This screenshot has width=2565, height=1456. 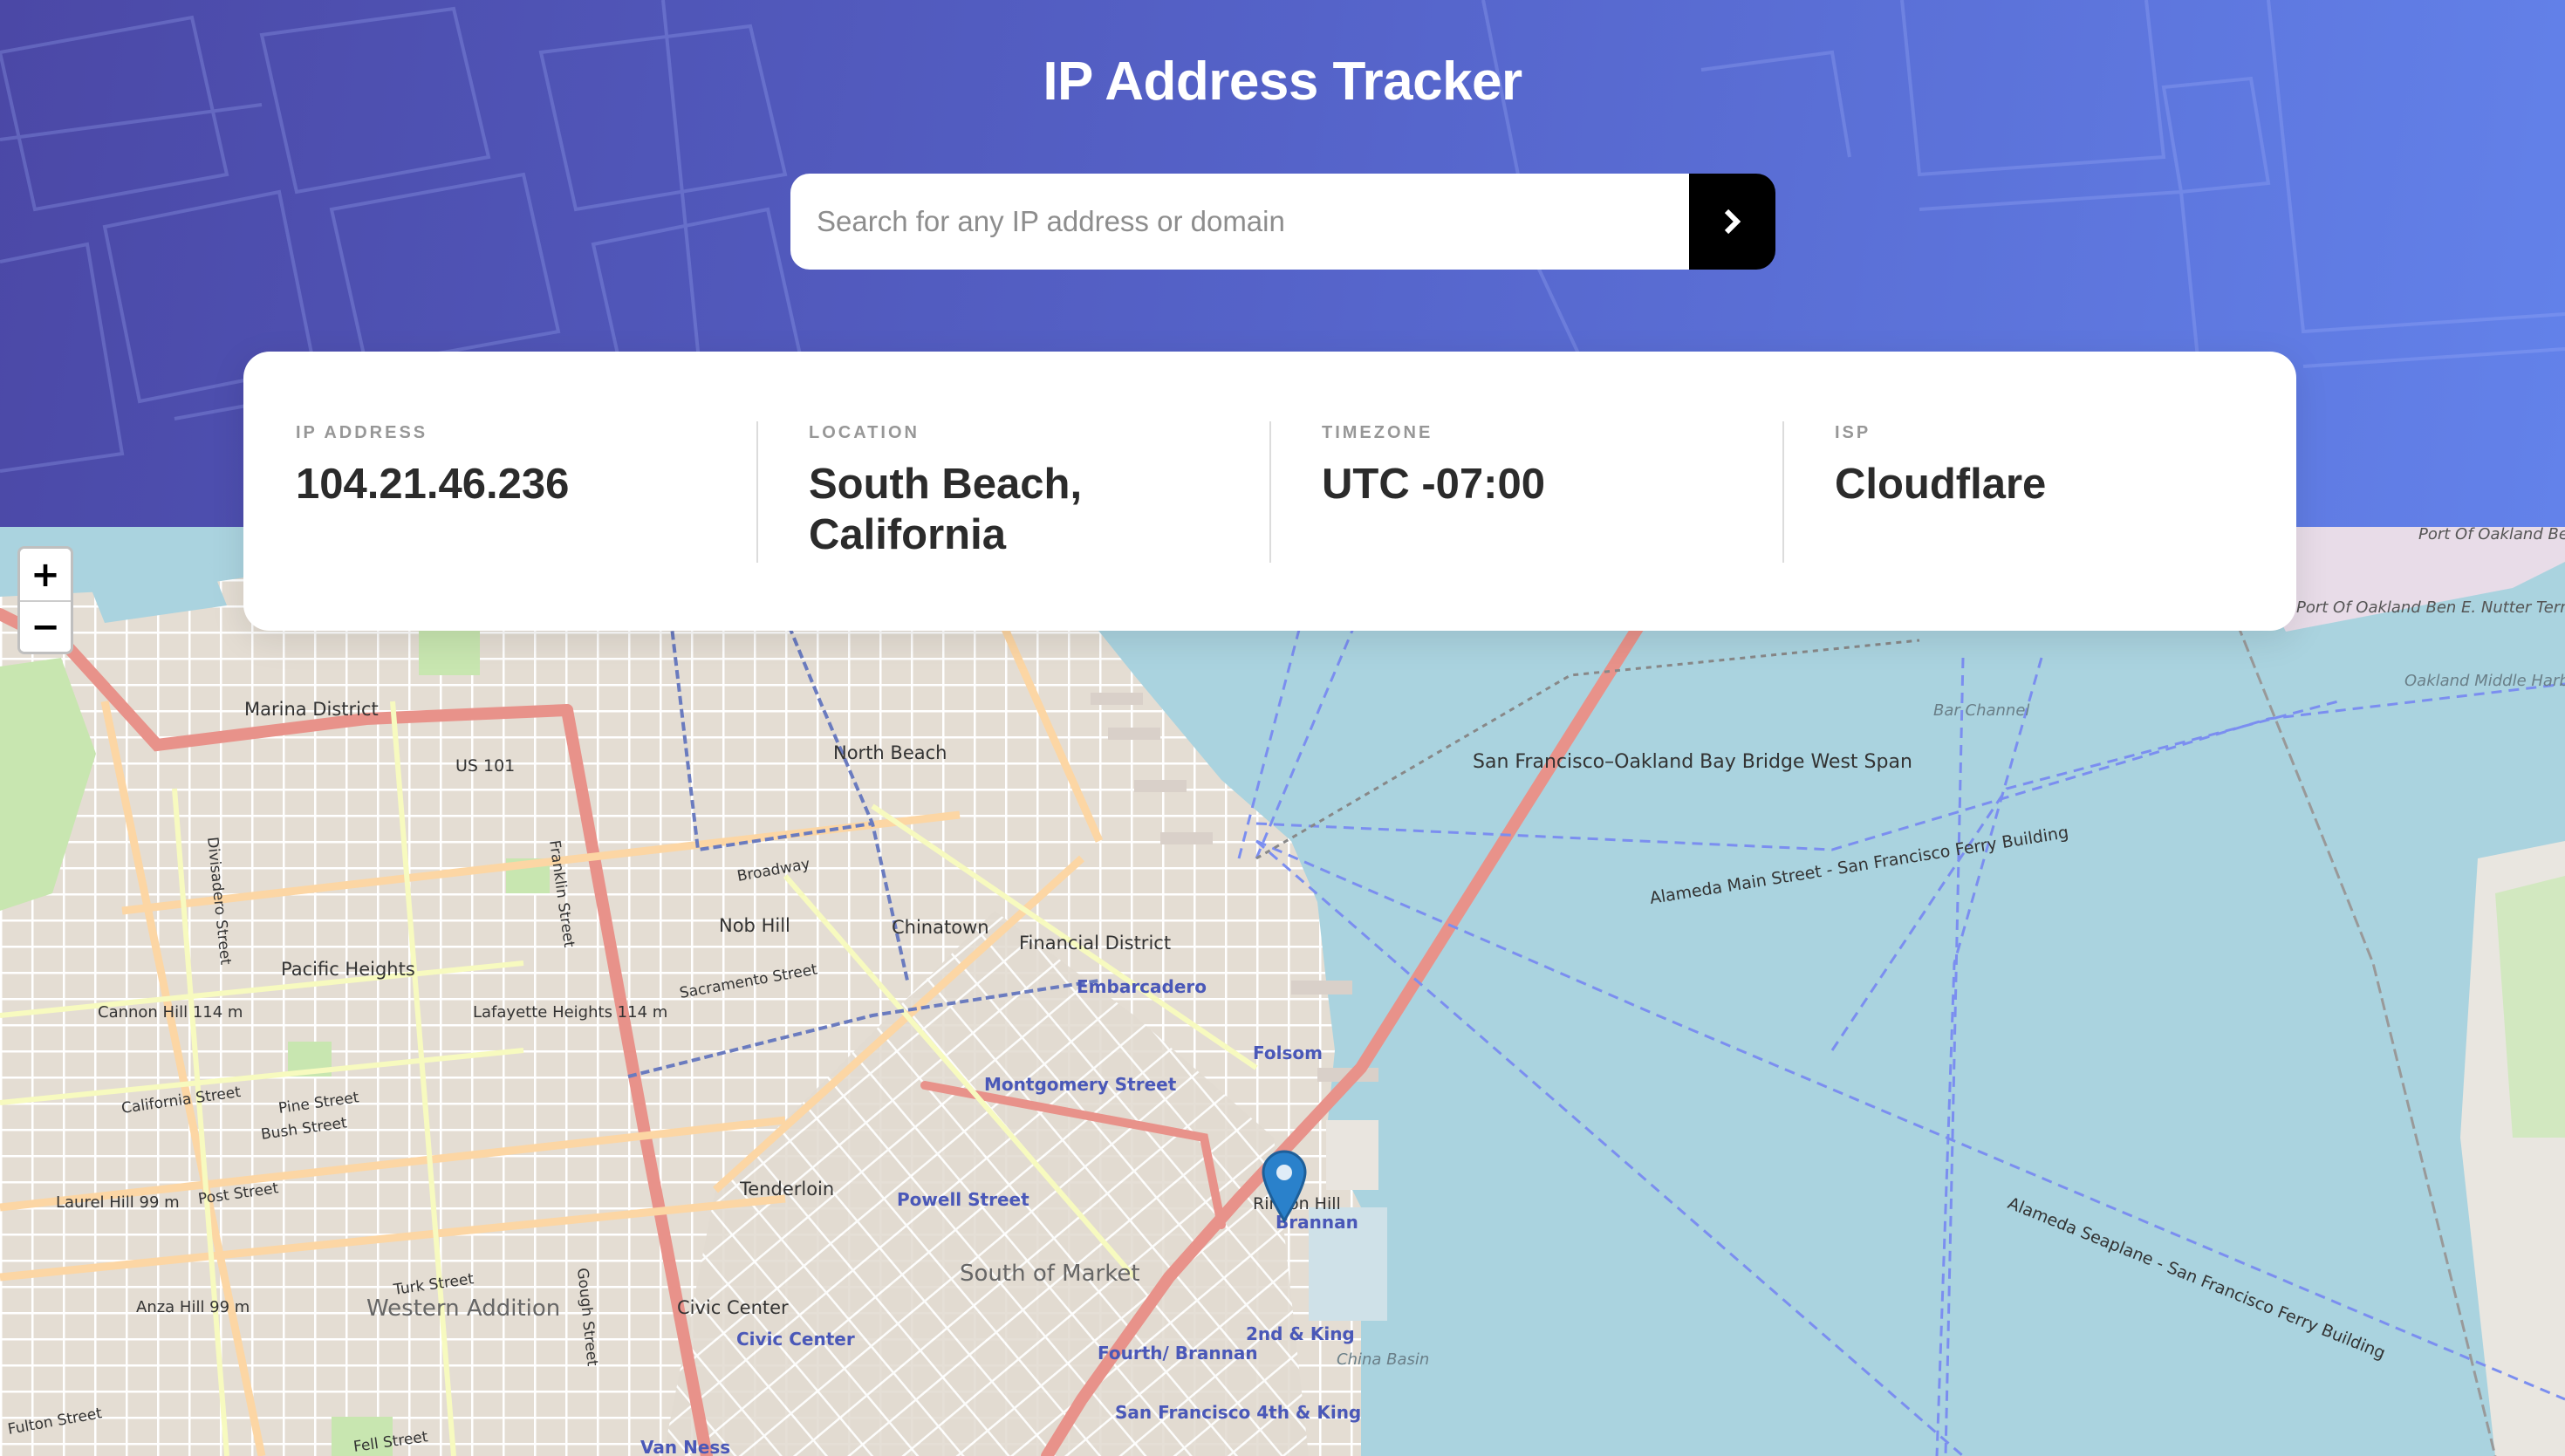 I want to click on info-label: ISP, so click(x=1853, y=432).